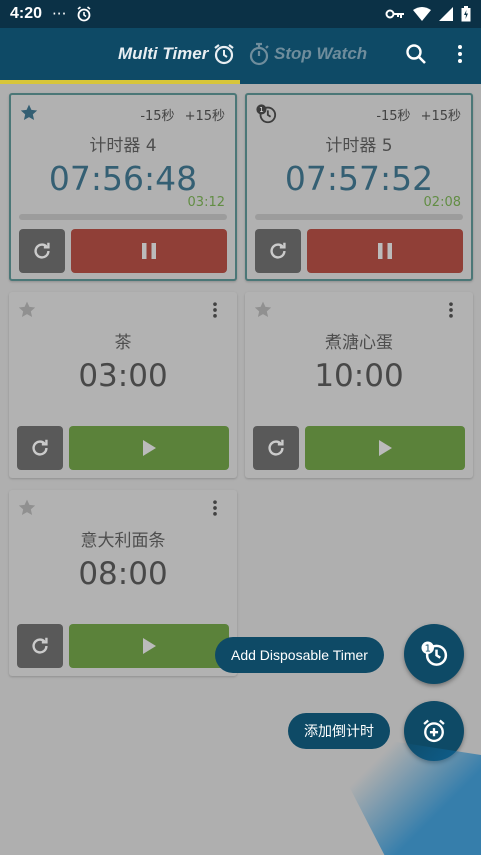 Image resolution: width=481 pixels, height=855 pixels. What do you see at coordinates (123, 178) in the screenshot?
I see `timer-remaining: 07:56:48` at bounding box center [123, 178].